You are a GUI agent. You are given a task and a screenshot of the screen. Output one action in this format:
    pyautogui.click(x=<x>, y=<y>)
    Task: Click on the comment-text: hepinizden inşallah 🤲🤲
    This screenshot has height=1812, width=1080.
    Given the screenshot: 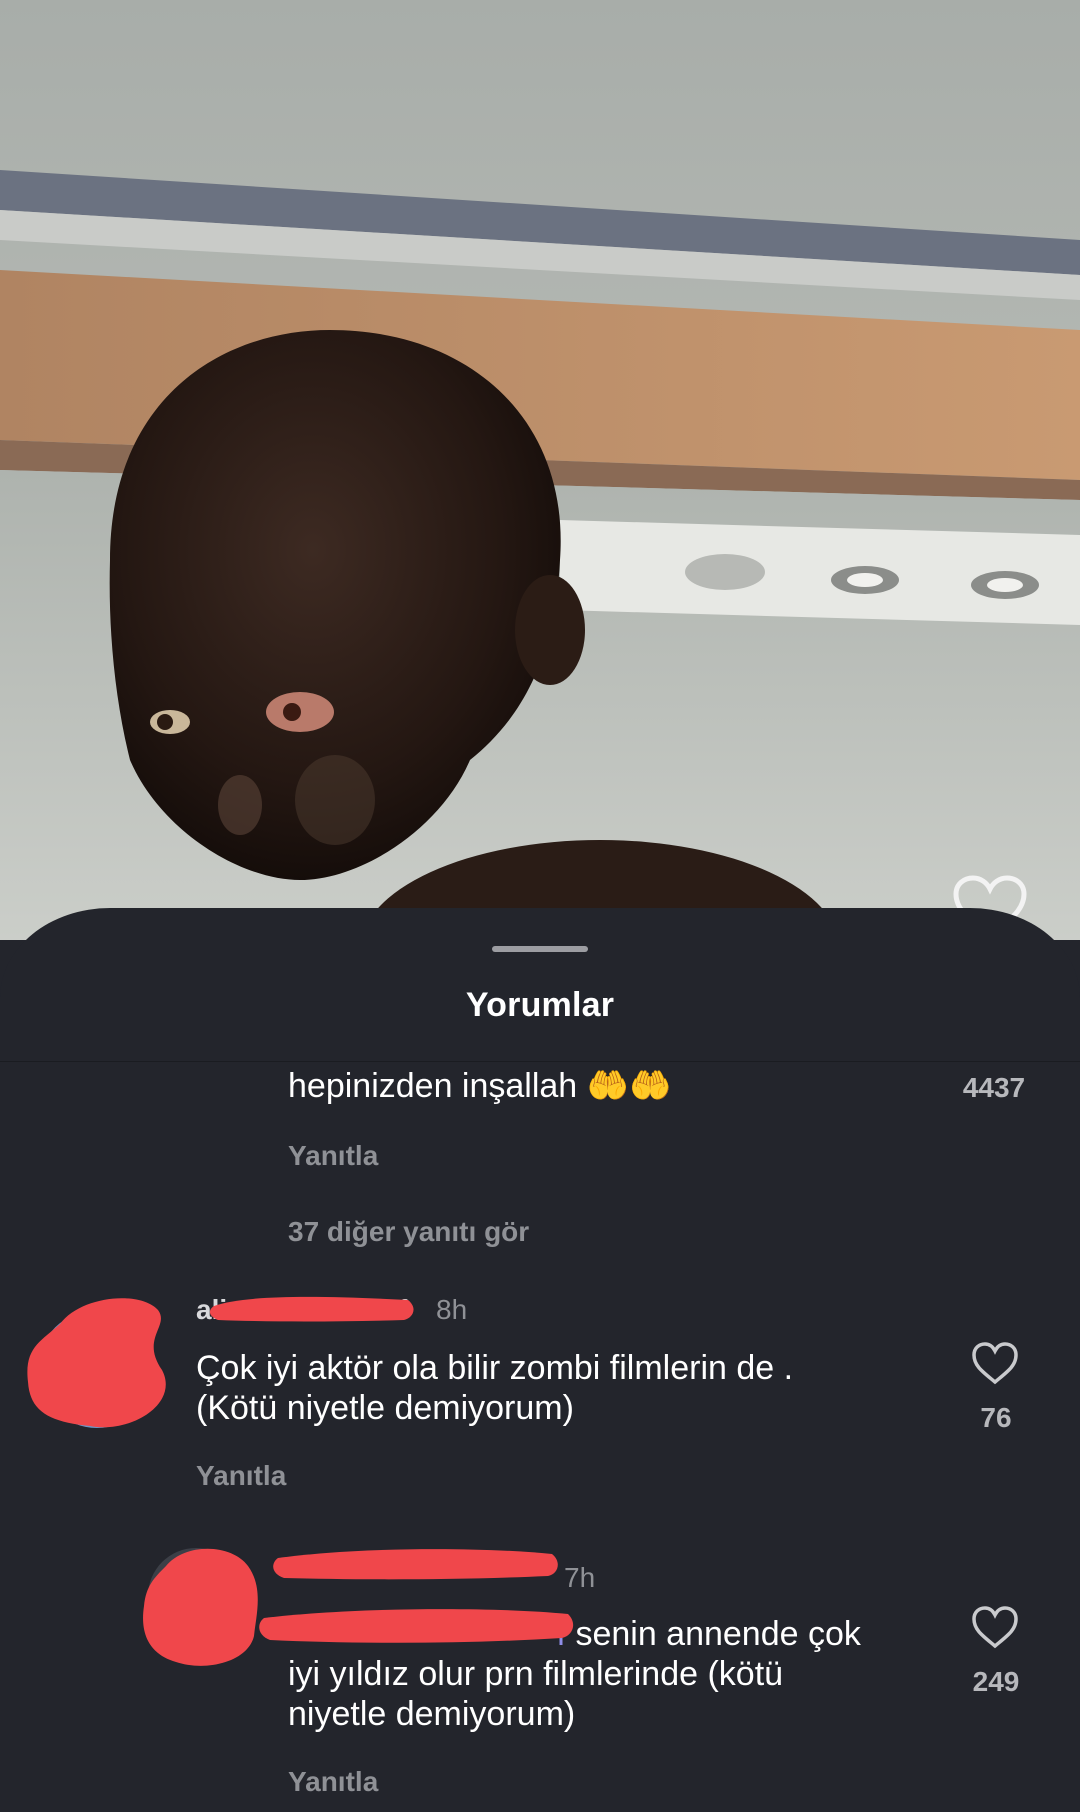 What is the action you would take?
    pyautogui.click(x=480, y=1086)
    